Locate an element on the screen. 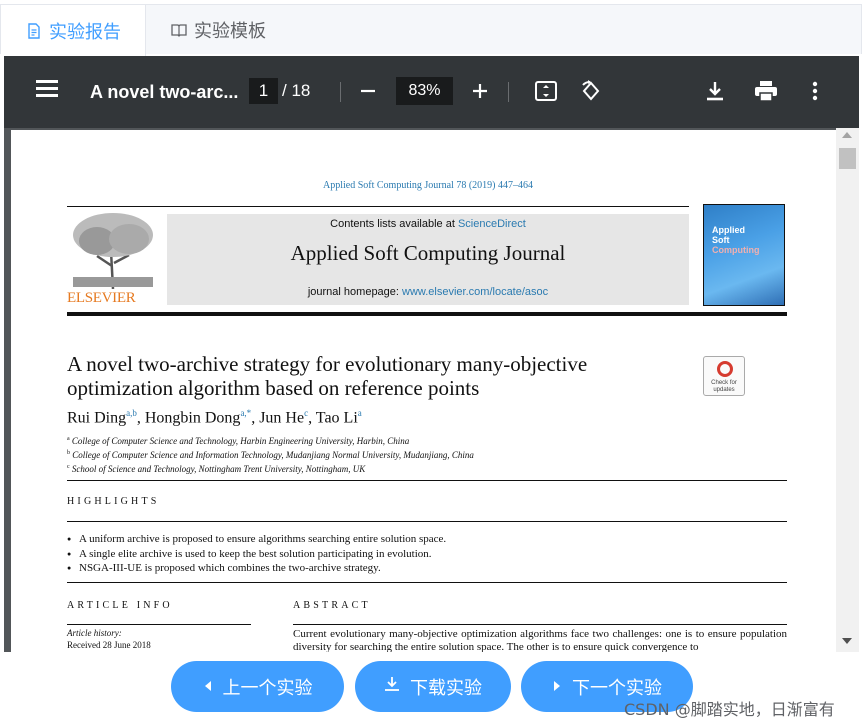  abstract-heading: ABSTRACT is located at coordinates (332, 605).